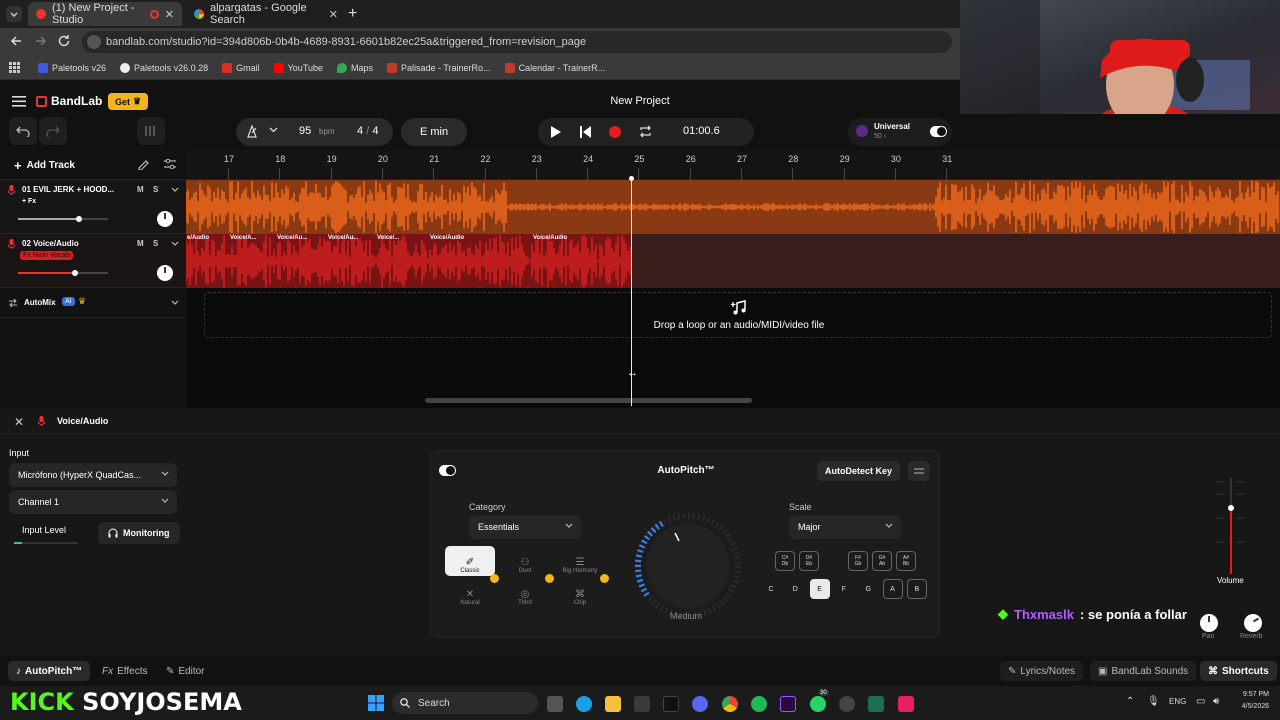 The width and height of the screenshot is (1280, 720). I want to click on site-info-icon, so click(94, 42).